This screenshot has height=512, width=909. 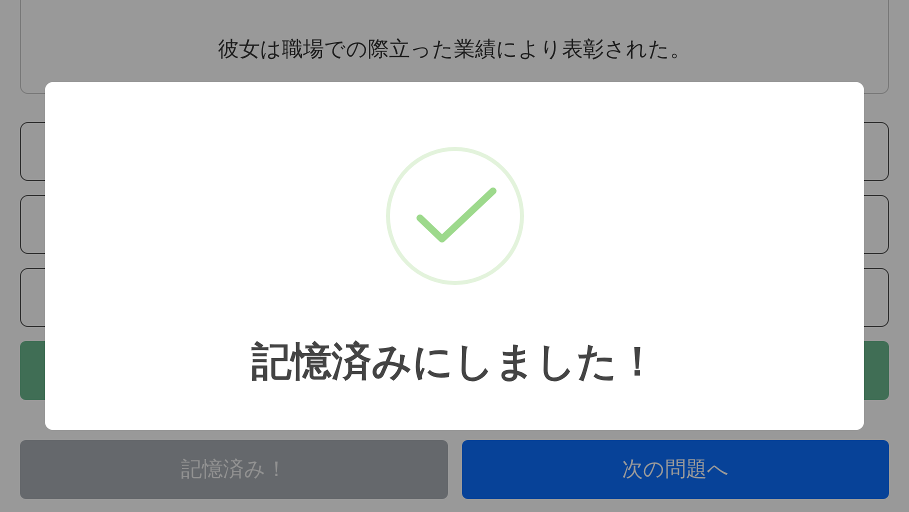 I want to click on dialog-message: 記憶済みにしました！, so click(x=455, y=362).